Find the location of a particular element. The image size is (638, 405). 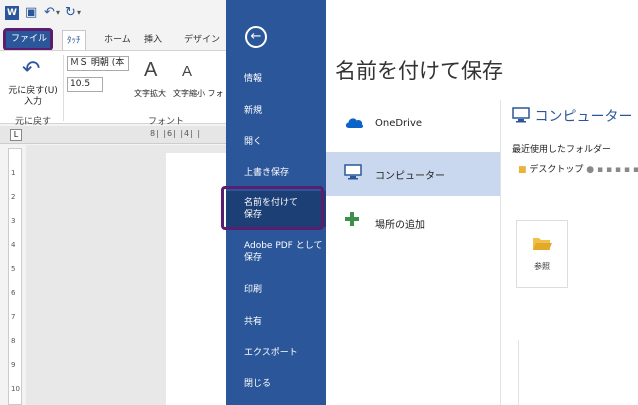

nav-open: 開く is located at coordinates (276, 142).